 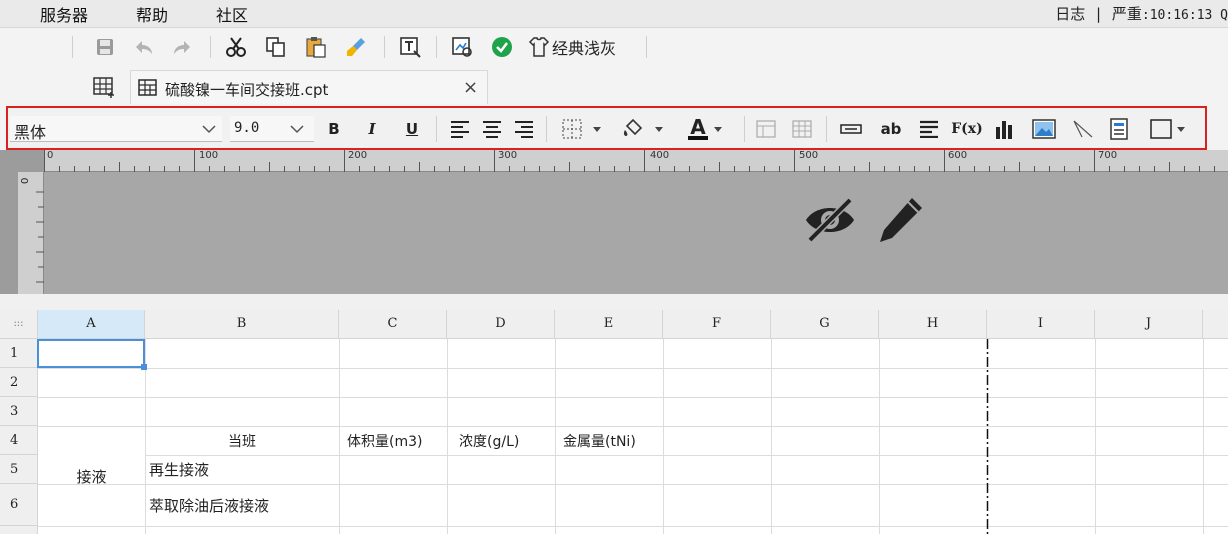 I want to click on bar-chart-icon, so click(x=1004, y=130).